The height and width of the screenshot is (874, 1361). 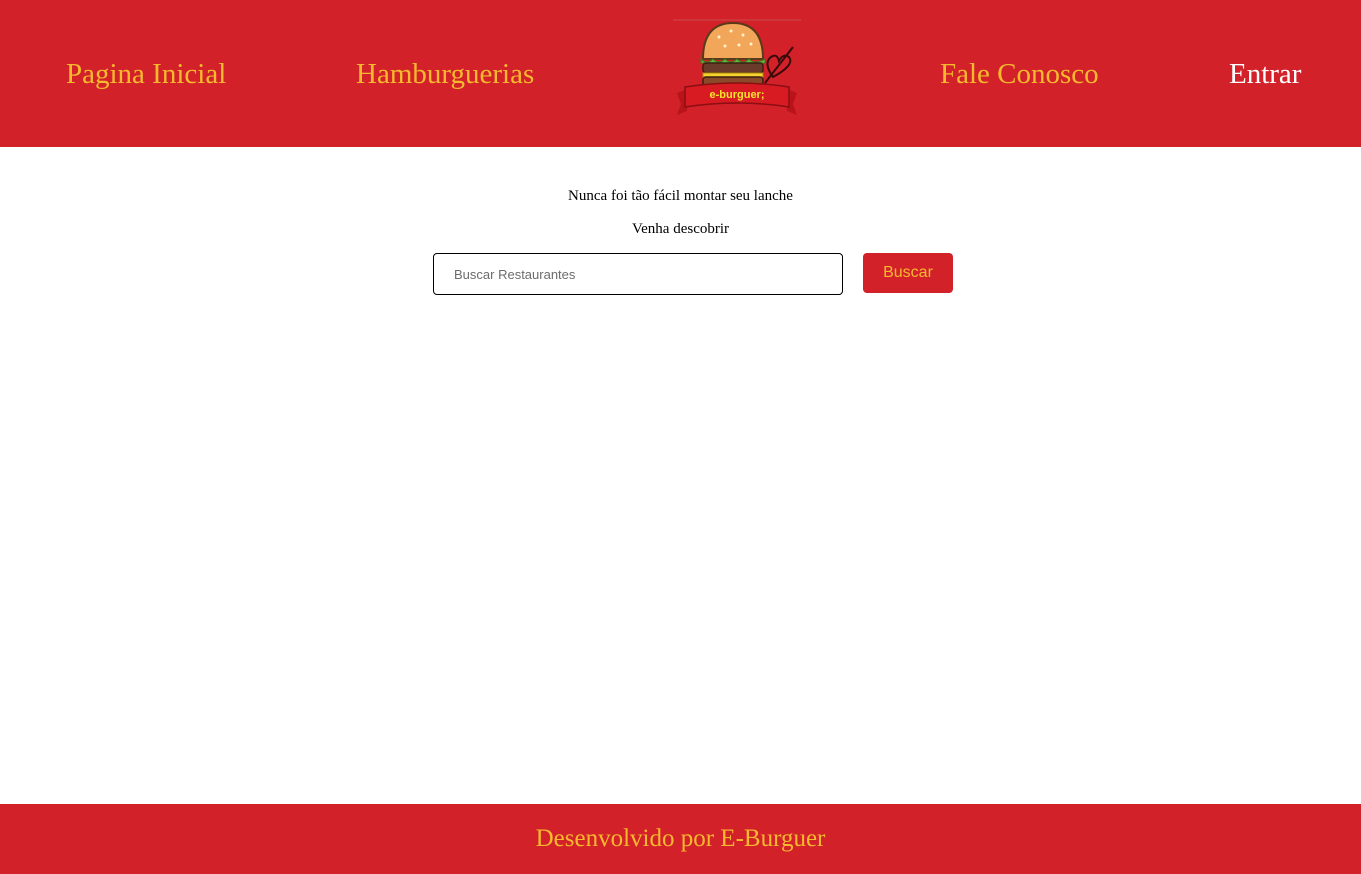 I want to click on logo-banner-text: e-burguer;, so click(x=737, y=95).